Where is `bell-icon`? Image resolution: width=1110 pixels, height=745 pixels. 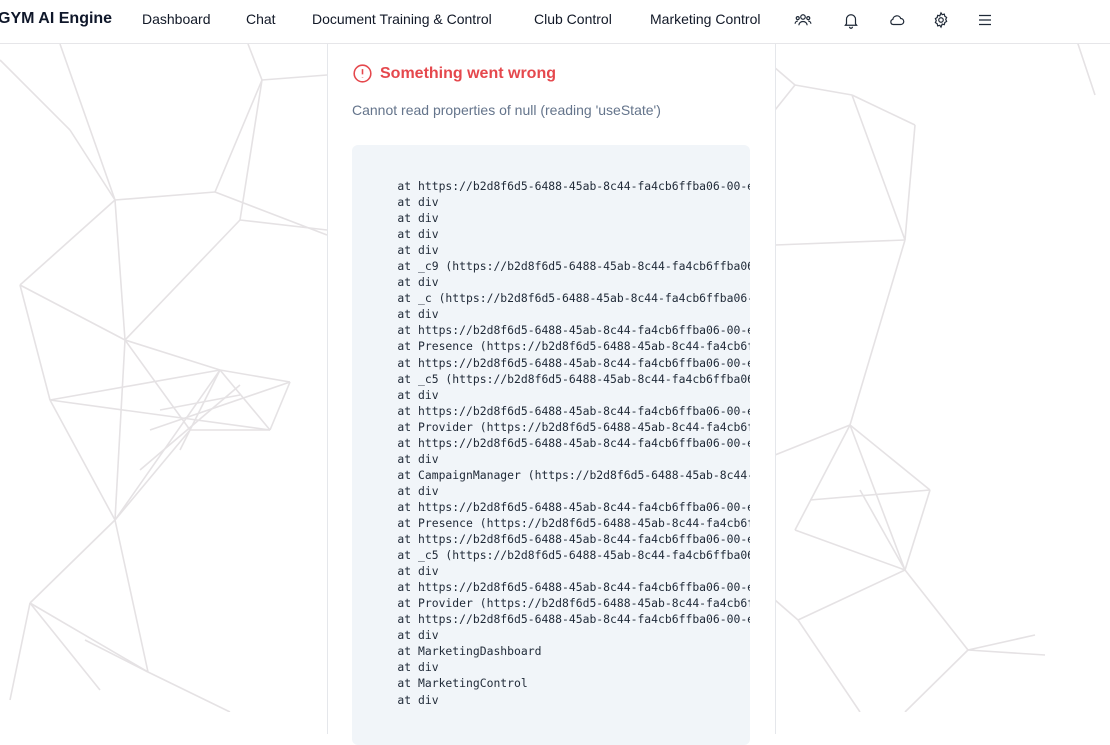 bell-icon is located at coordinates (851, 20).